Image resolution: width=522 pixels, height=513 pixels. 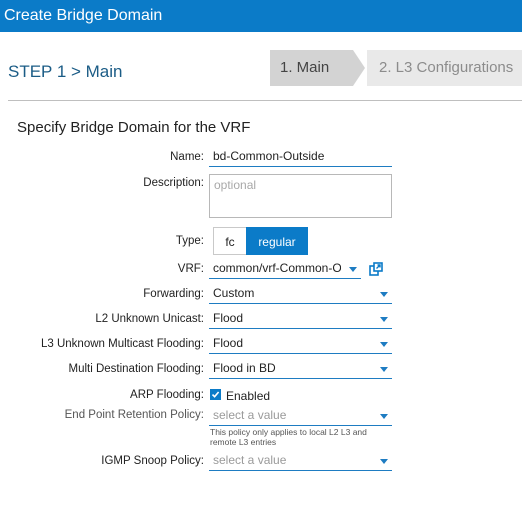 I want to click on l3-unknown-multicast-value: Flood, so click(x=228, y=343).